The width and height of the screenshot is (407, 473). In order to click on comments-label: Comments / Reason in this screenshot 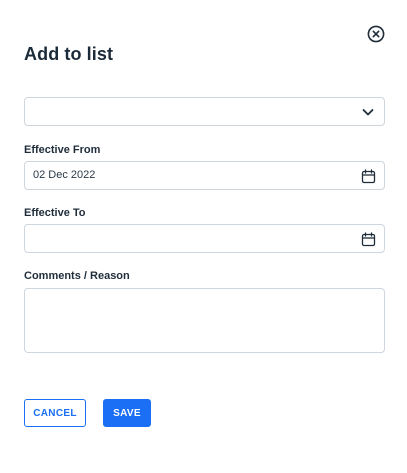, I will do `click(77, 276)`.